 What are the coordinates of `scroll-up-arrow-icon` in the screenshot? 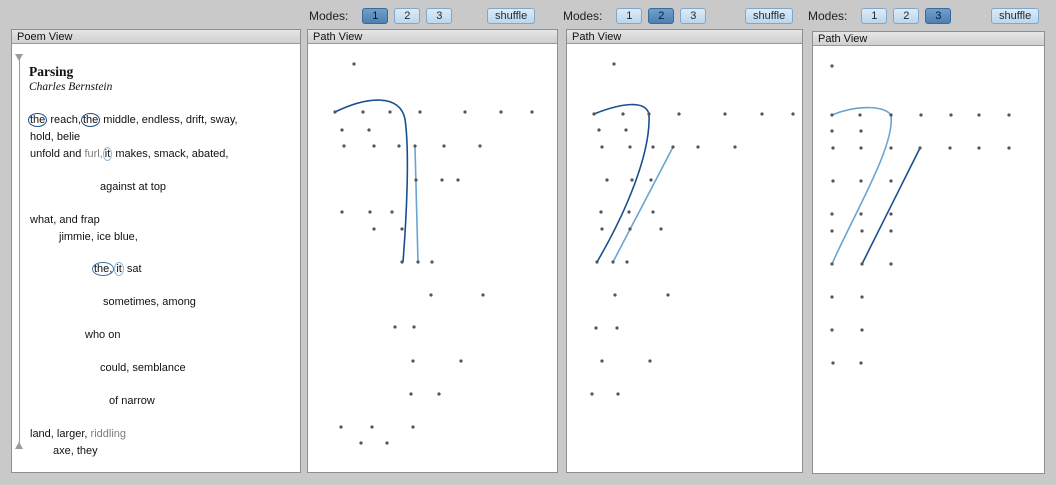 It's located at (19, 57).